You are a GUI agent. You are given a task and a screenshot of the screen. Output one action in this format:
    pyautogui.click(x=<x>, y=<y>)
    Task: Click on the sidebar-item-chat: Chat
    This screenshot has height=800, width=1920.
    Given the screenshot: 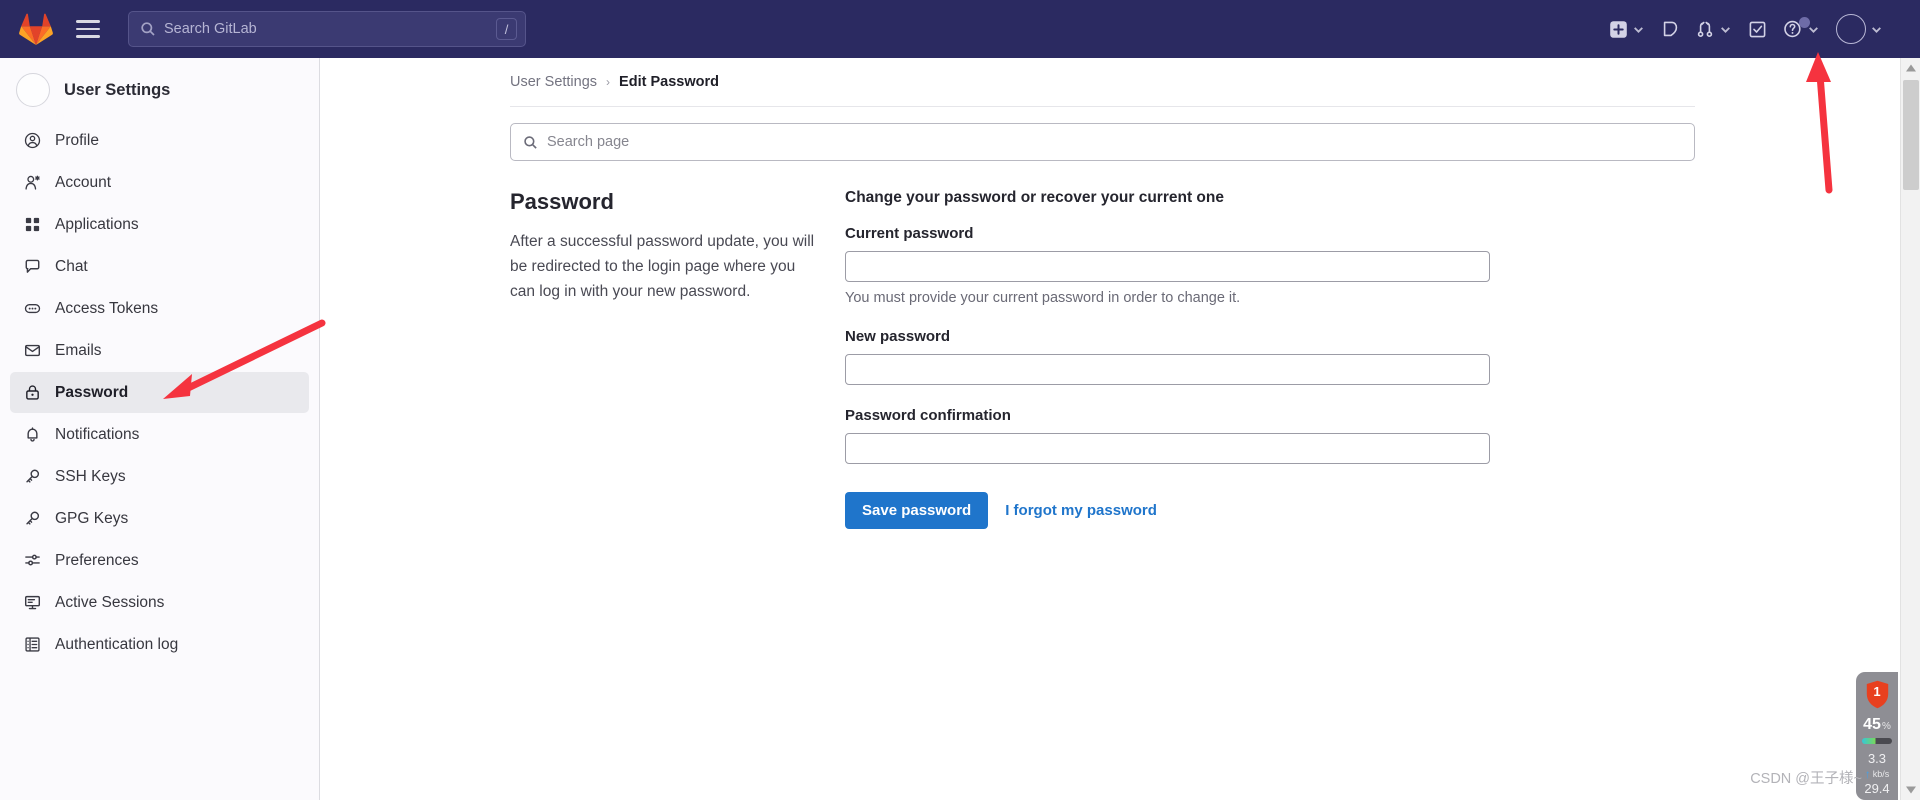 What is the action you would take?
    pyautogui.click(x=159, y=266)
    